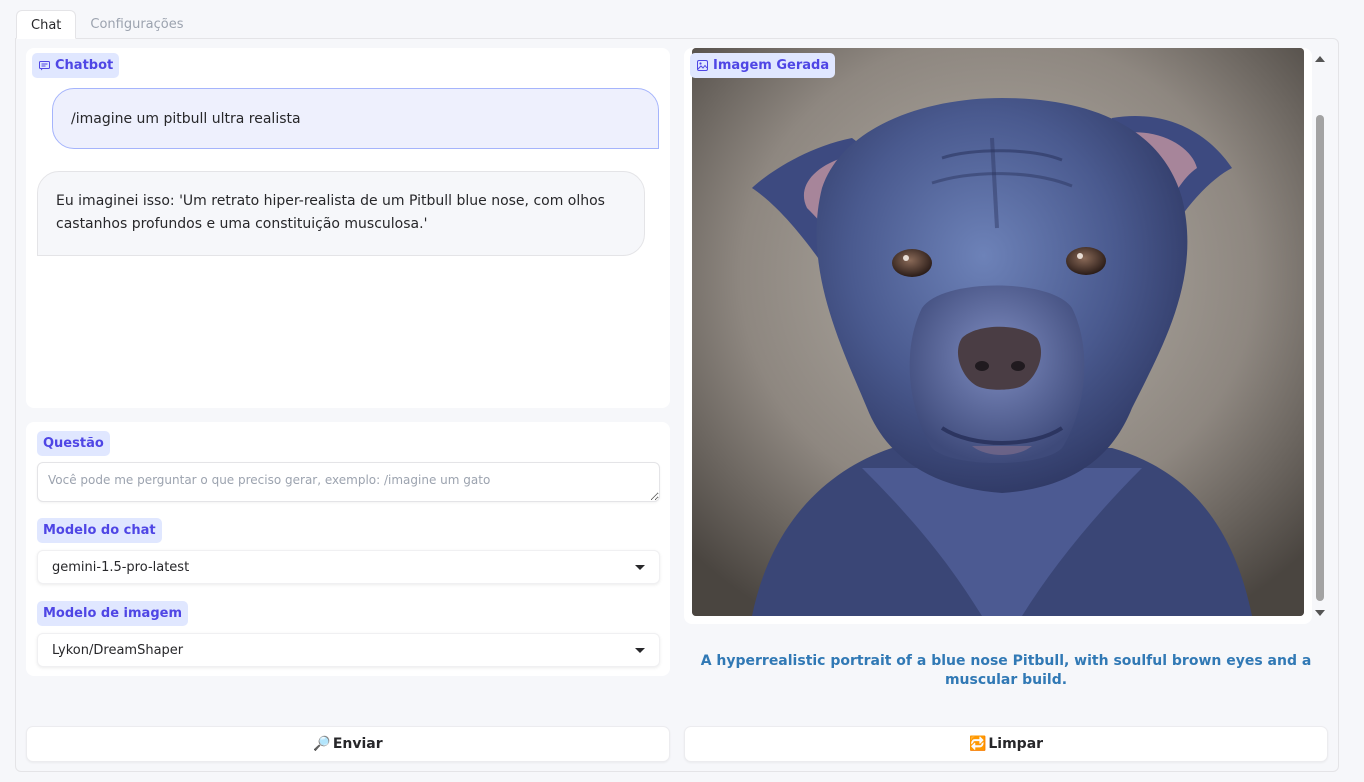 The width and height of the screenshot is (1364, 782). Describe the element at coordinates (977, 744) in the screenshot. I see `repeat-icon: 🔁` at that location.